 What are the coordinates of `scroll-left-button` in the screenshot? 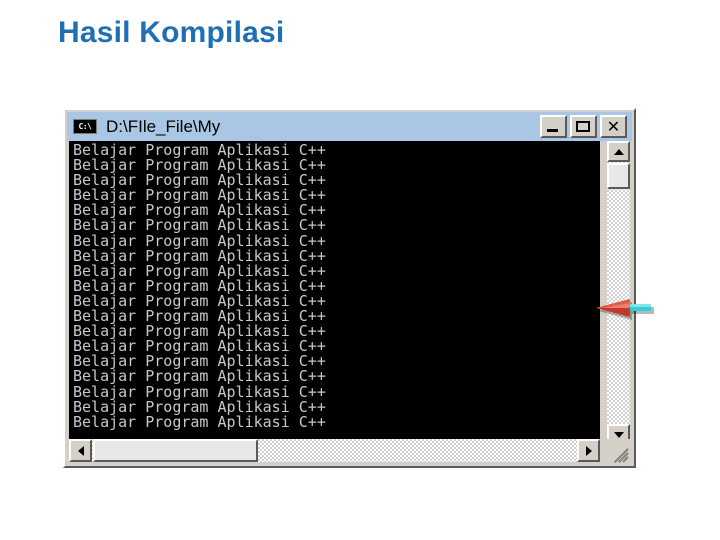 It's located at (80, 450).